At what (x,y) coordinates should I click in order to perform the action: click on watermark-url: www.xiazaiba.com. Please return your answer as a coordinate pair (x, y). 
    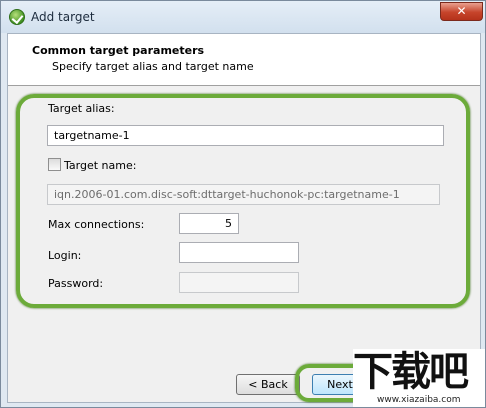
    Looking at the image, I should click on (419, 400).